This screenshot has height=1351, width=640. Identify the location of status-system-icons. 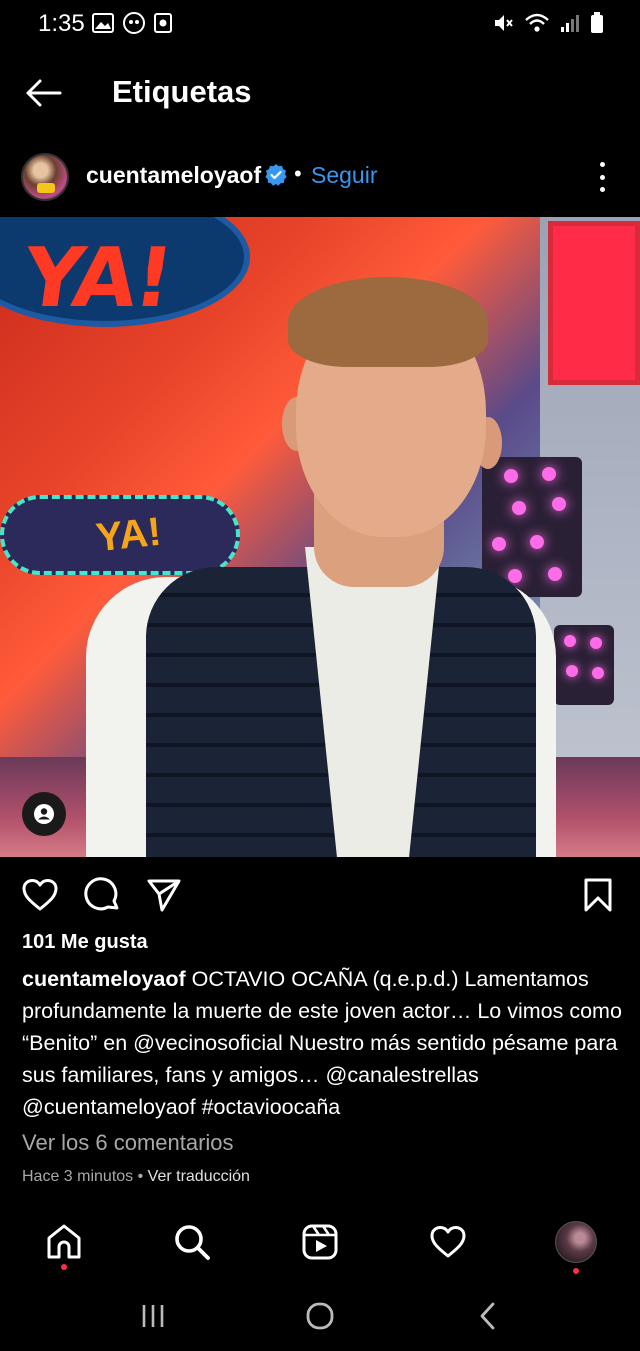
(548, 23).